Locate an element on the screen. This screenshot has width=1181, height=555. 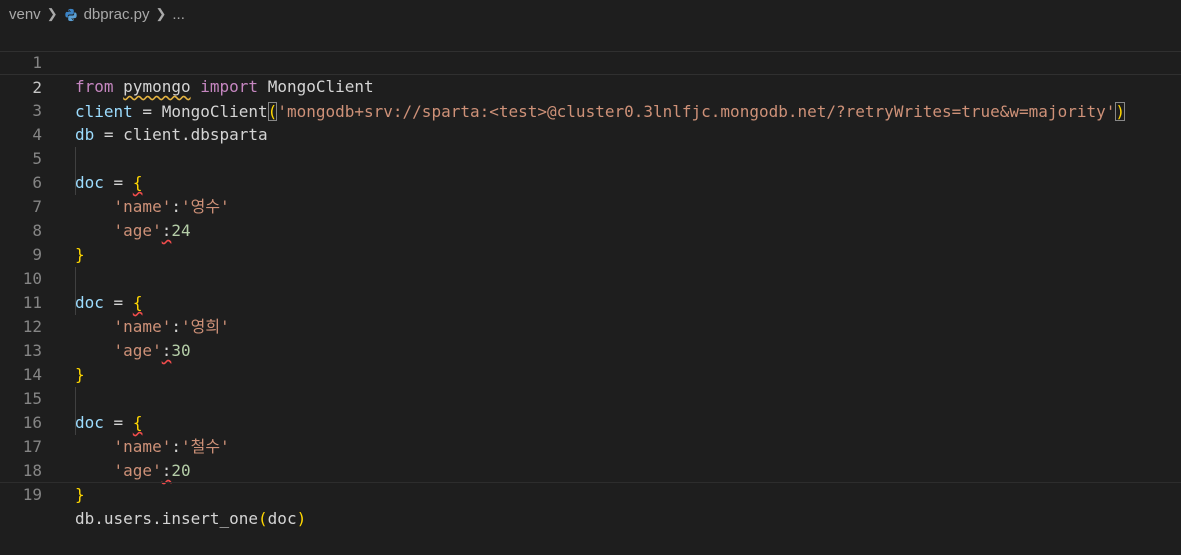
code-line: 9 is located at coordinates (590, 241).